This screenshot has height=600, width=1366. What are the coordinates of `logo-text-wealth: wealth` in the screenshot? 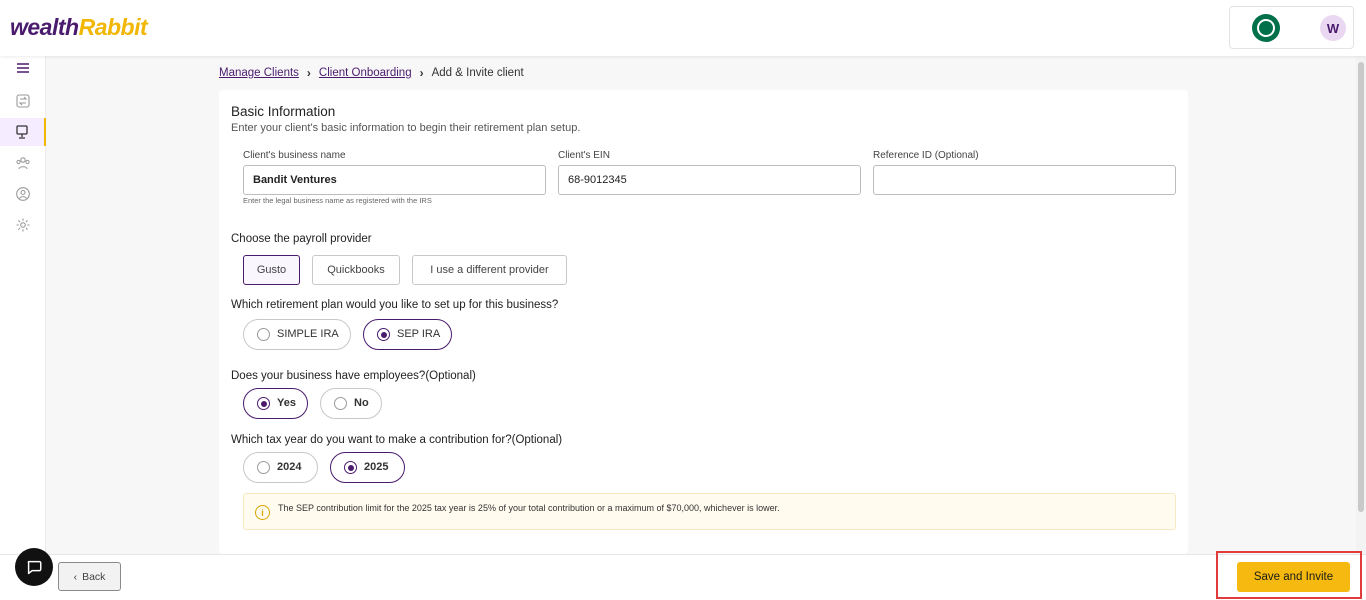 It's located at (44, 27).